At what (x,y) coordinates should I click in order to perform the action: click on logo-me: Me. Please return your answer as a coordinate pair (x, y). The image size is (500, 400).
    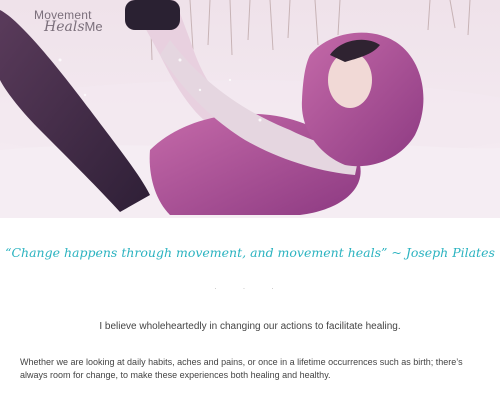
    Looking at the image, I should click on (93, 26).